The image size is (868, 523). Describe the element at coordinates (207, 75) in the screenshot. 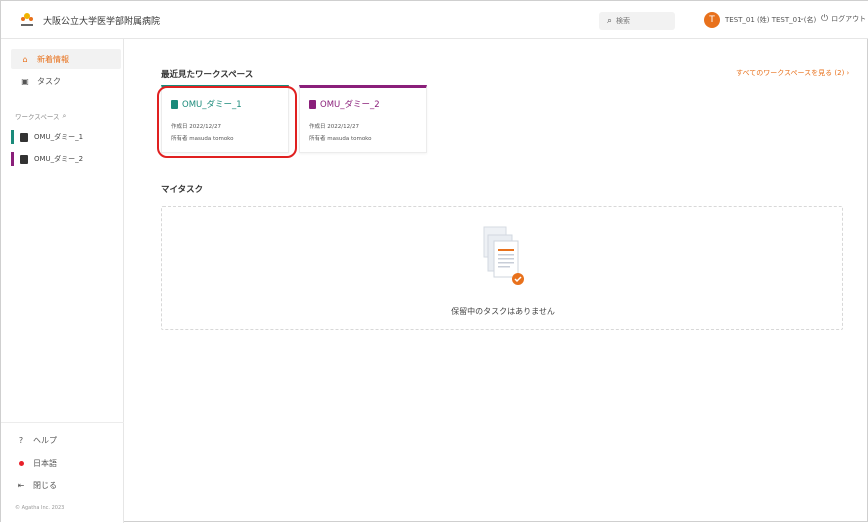

I see `recent-workspaces-title: 最近見たワークスペース` at that location.